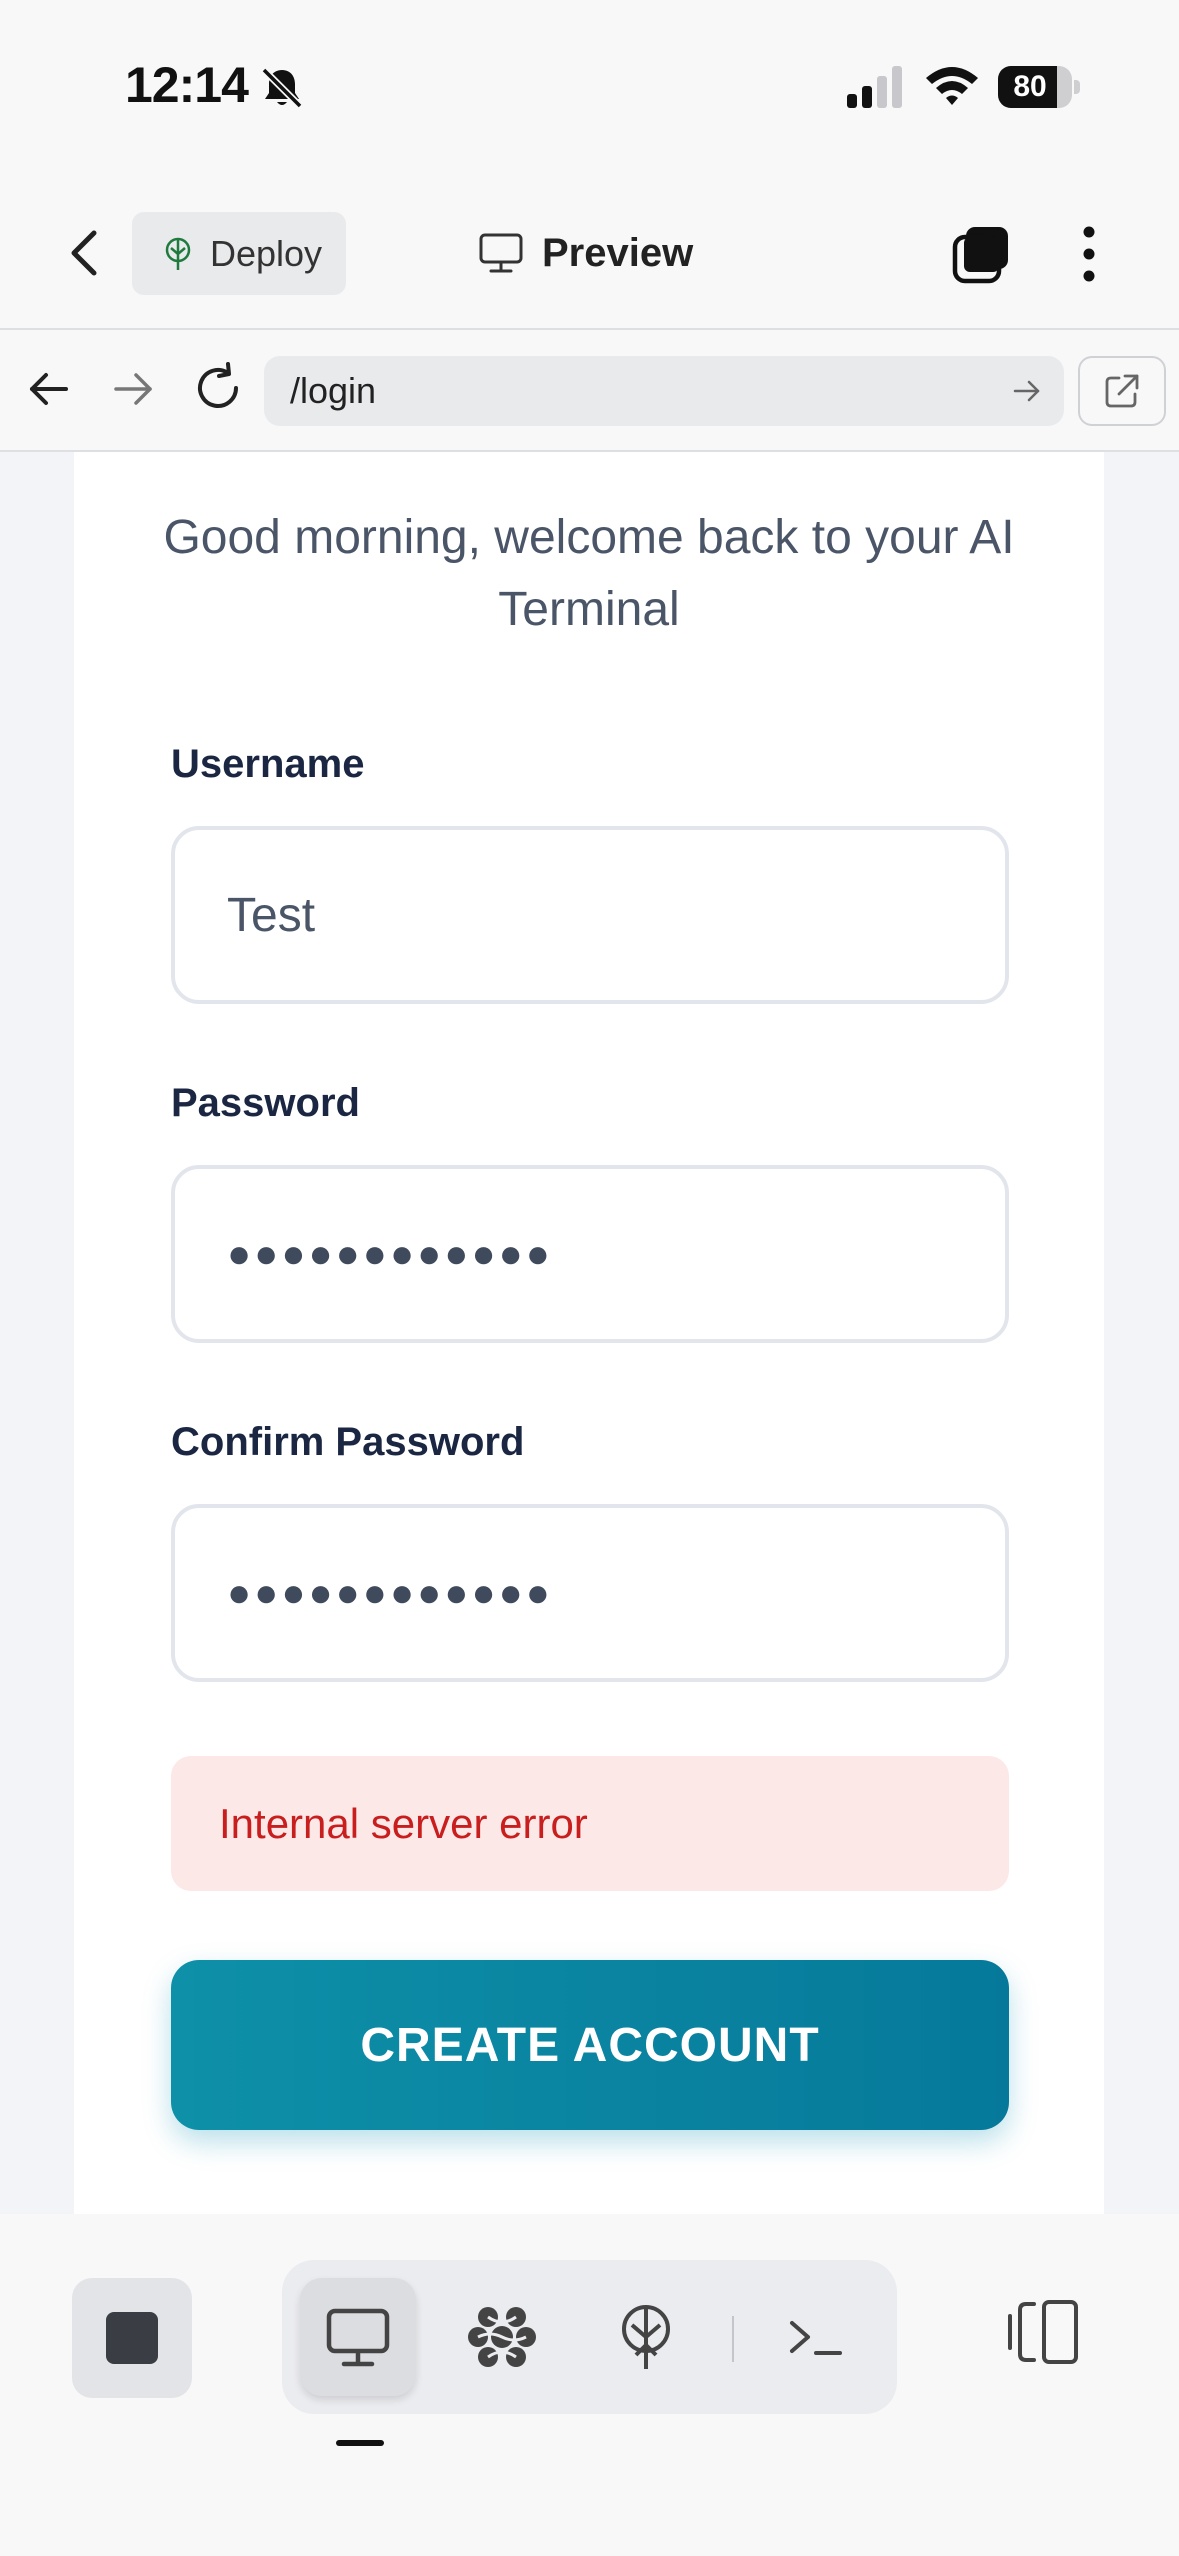 The height and width of the screenshot is (2556, 1179). Describe the element at coordinates (590, 1254) in the screenshot. I see `password-field: ●●●●●●●●●●●●` at that location.